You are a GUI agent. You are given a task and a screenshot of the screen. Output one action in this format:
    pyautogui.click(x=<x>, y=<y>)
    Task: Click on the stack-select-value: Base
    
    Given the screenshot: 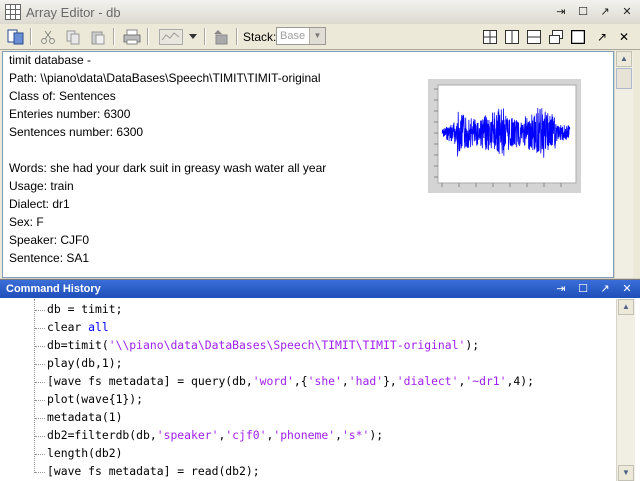 What is the action you would take?
    pyautogui.click(x=293, y=36)
    